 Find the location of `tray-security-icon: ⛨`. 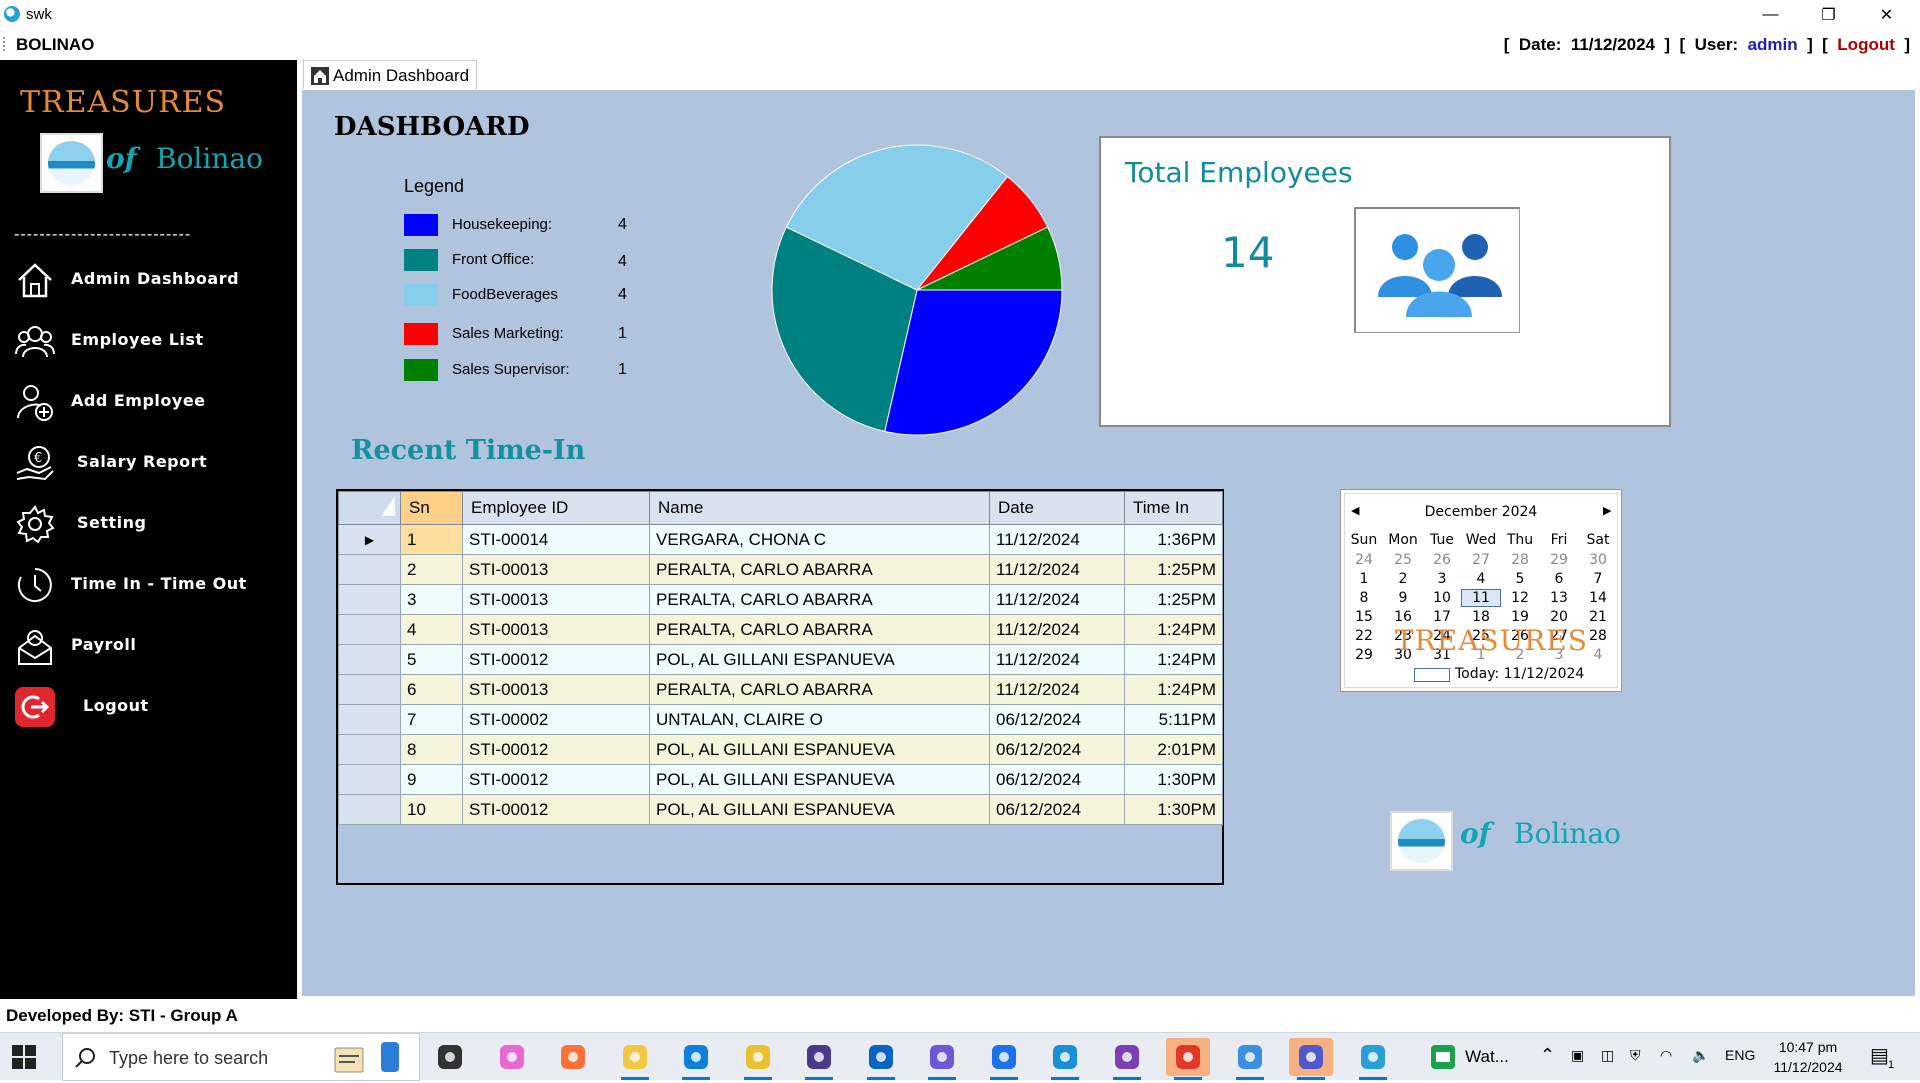

tray-security-icon: ⛨ is located at coordinates (1635, 1055).